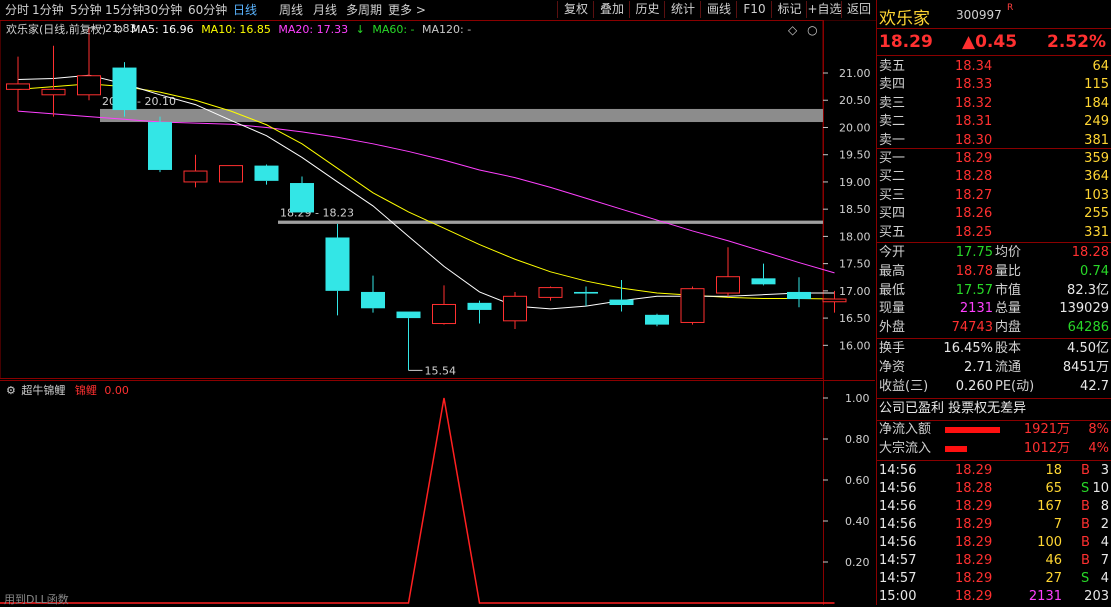 Image resolution: width=1111 pixels, height=607 pixels. What do you see at coordinates (855, 345) in the screenshot?
I see `y-tick-label: 16.00` at bounding box center [855, 345].